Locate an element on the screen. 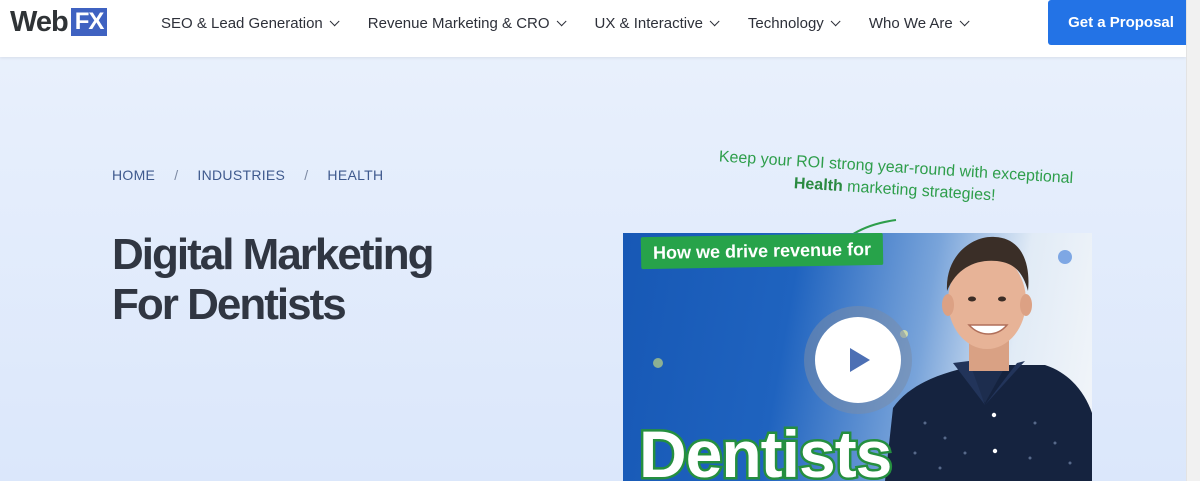  play-button is located at coordinates (858, 360).